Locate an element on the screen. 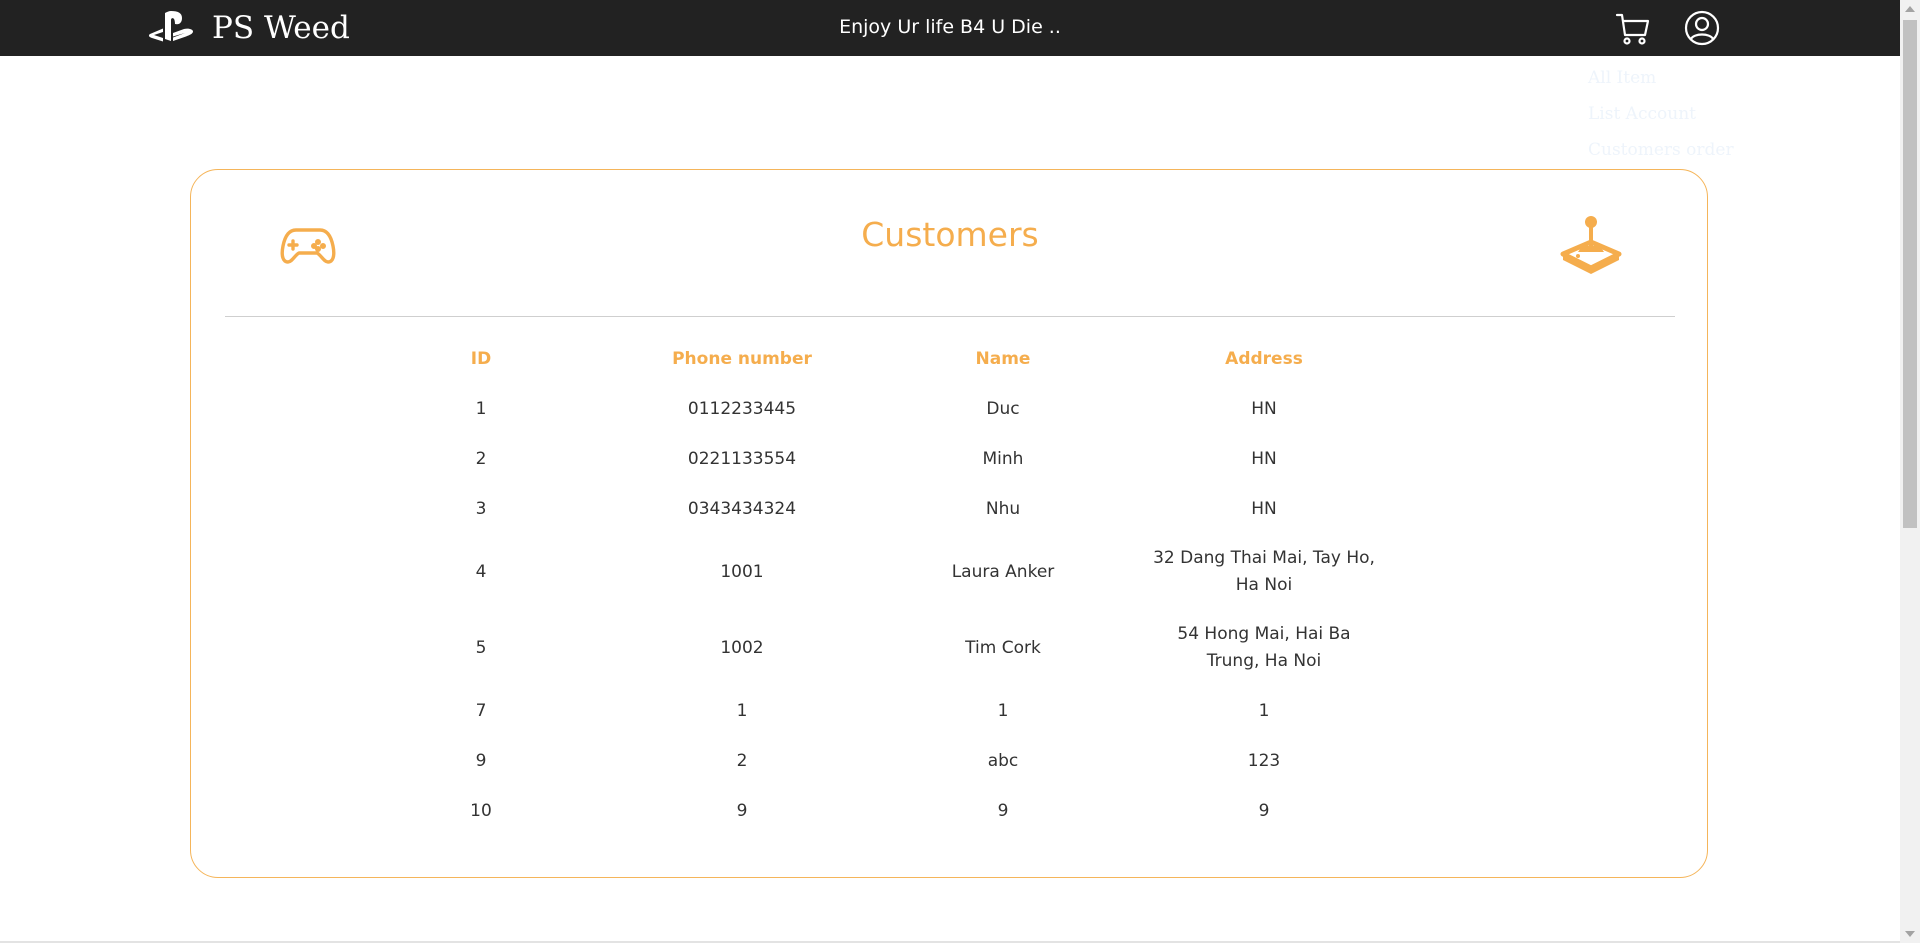  table-row: 7 1 1 1 is located at coordinates (873, 711).